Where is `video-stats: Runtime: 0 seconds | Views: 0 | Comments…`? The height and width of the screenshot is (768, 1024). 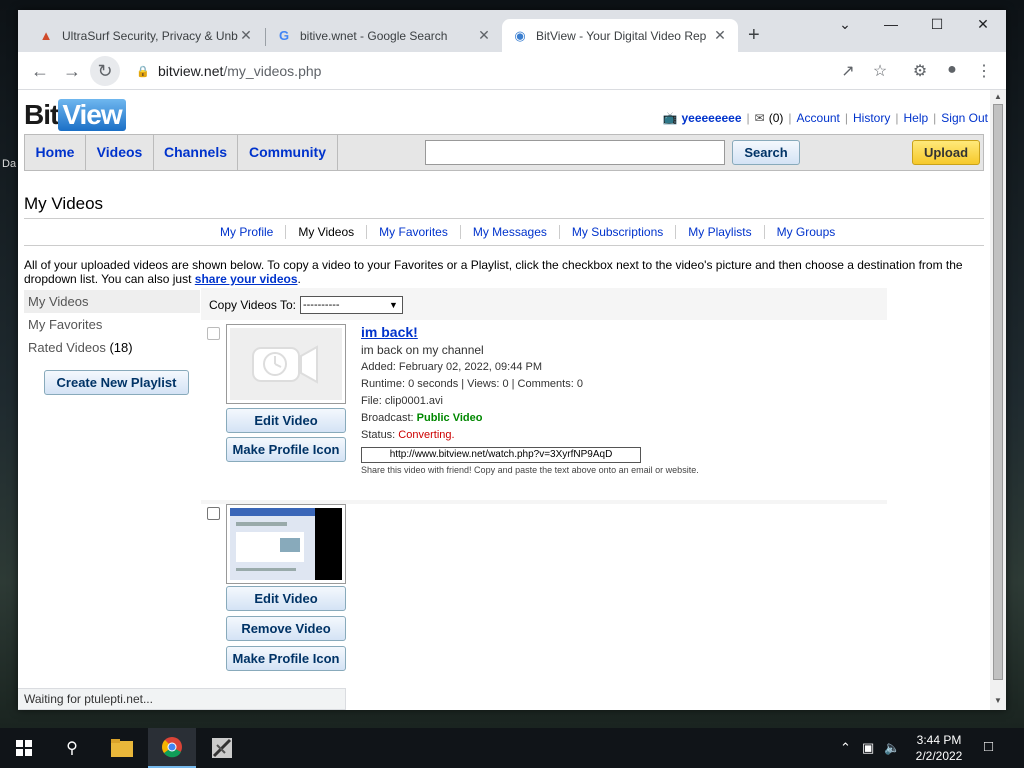 video-stats: Runtime: 0 seconds | Views: 0 | Comments… is located at coordinates (472, 384).